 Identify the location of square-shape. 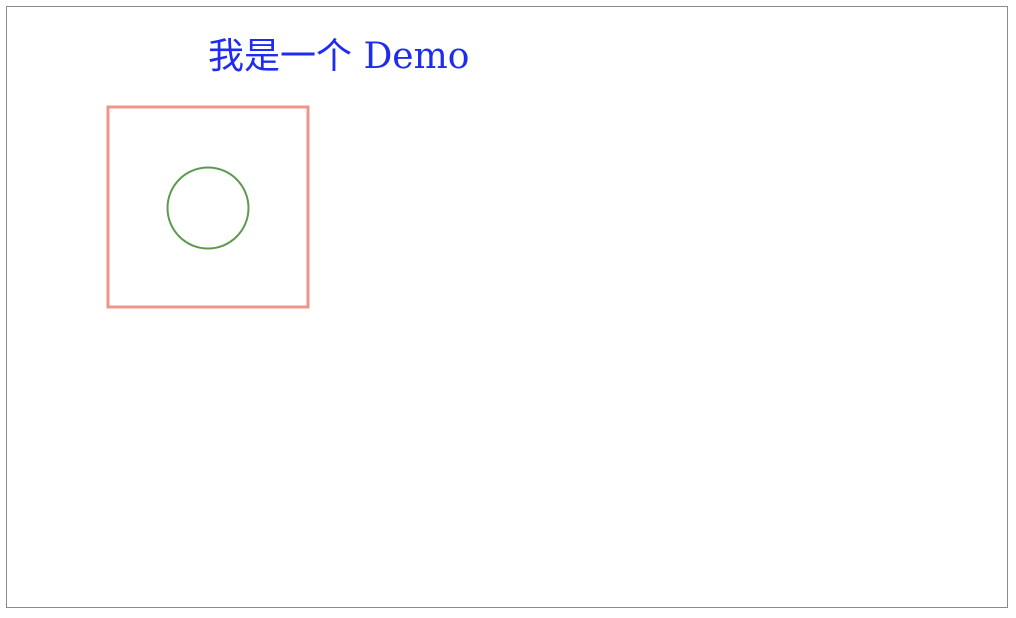
(208, 207).